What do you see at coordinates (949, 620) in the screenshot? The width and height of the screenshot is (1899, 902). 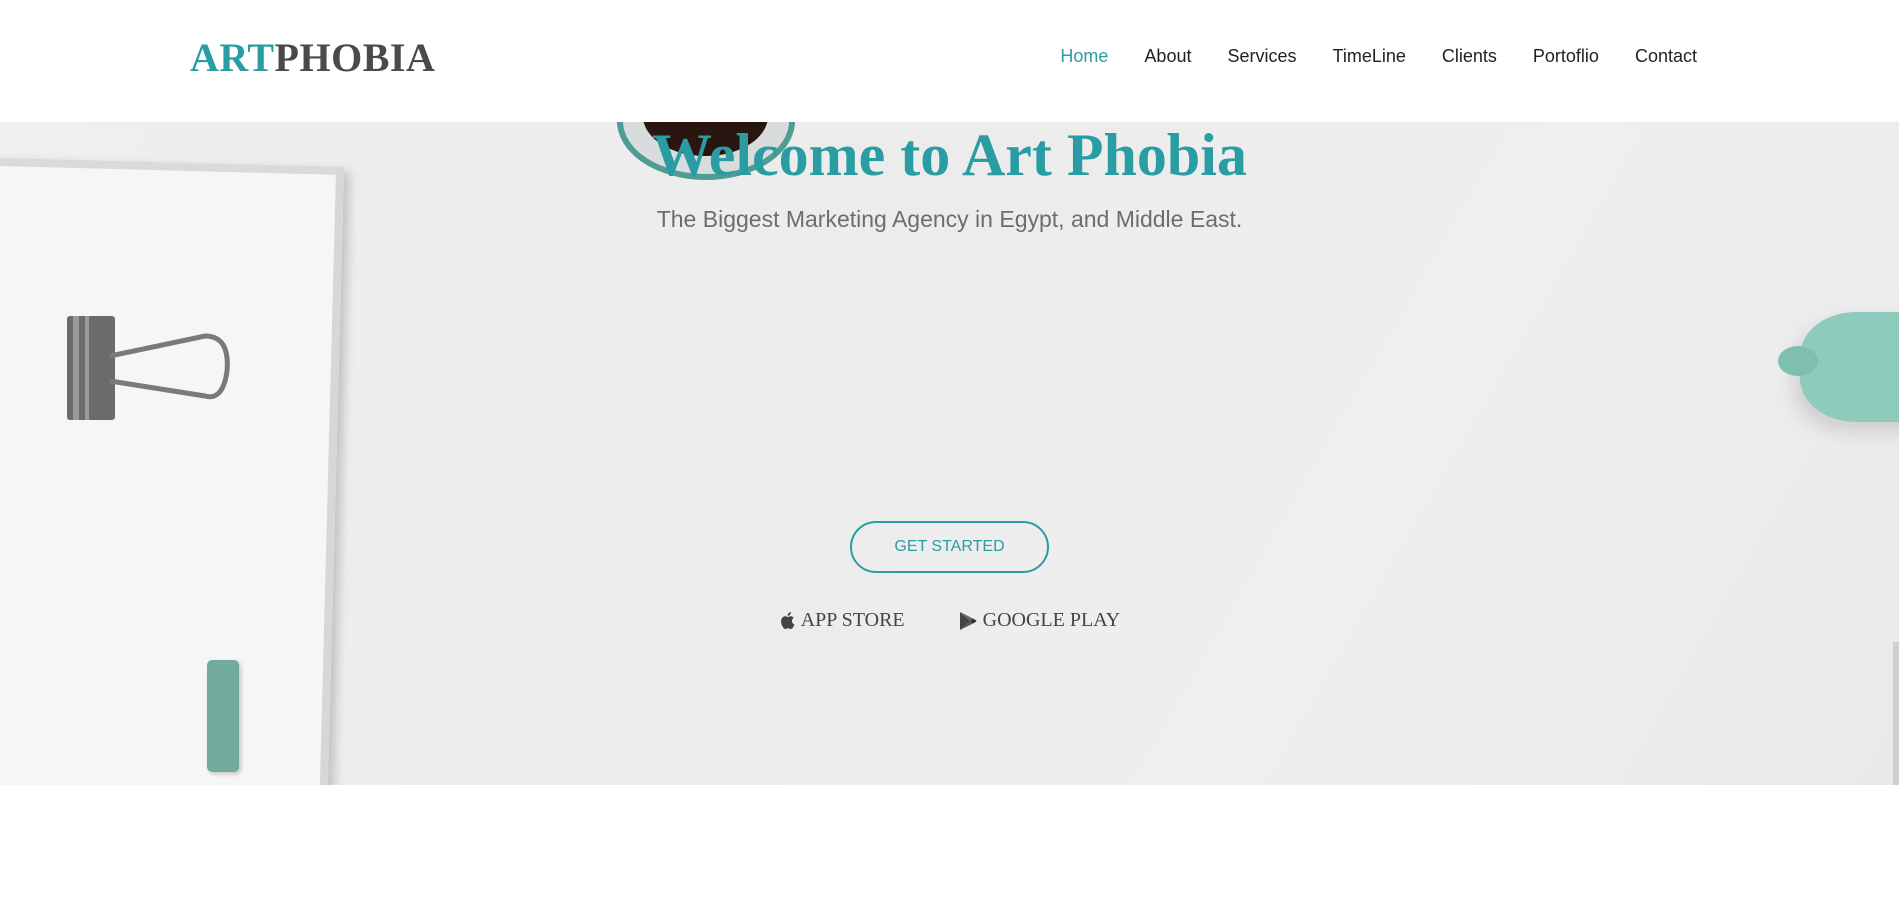 I see `store-links: APP STORE GOOGLE PLAY` at bounding box center [949, 620].